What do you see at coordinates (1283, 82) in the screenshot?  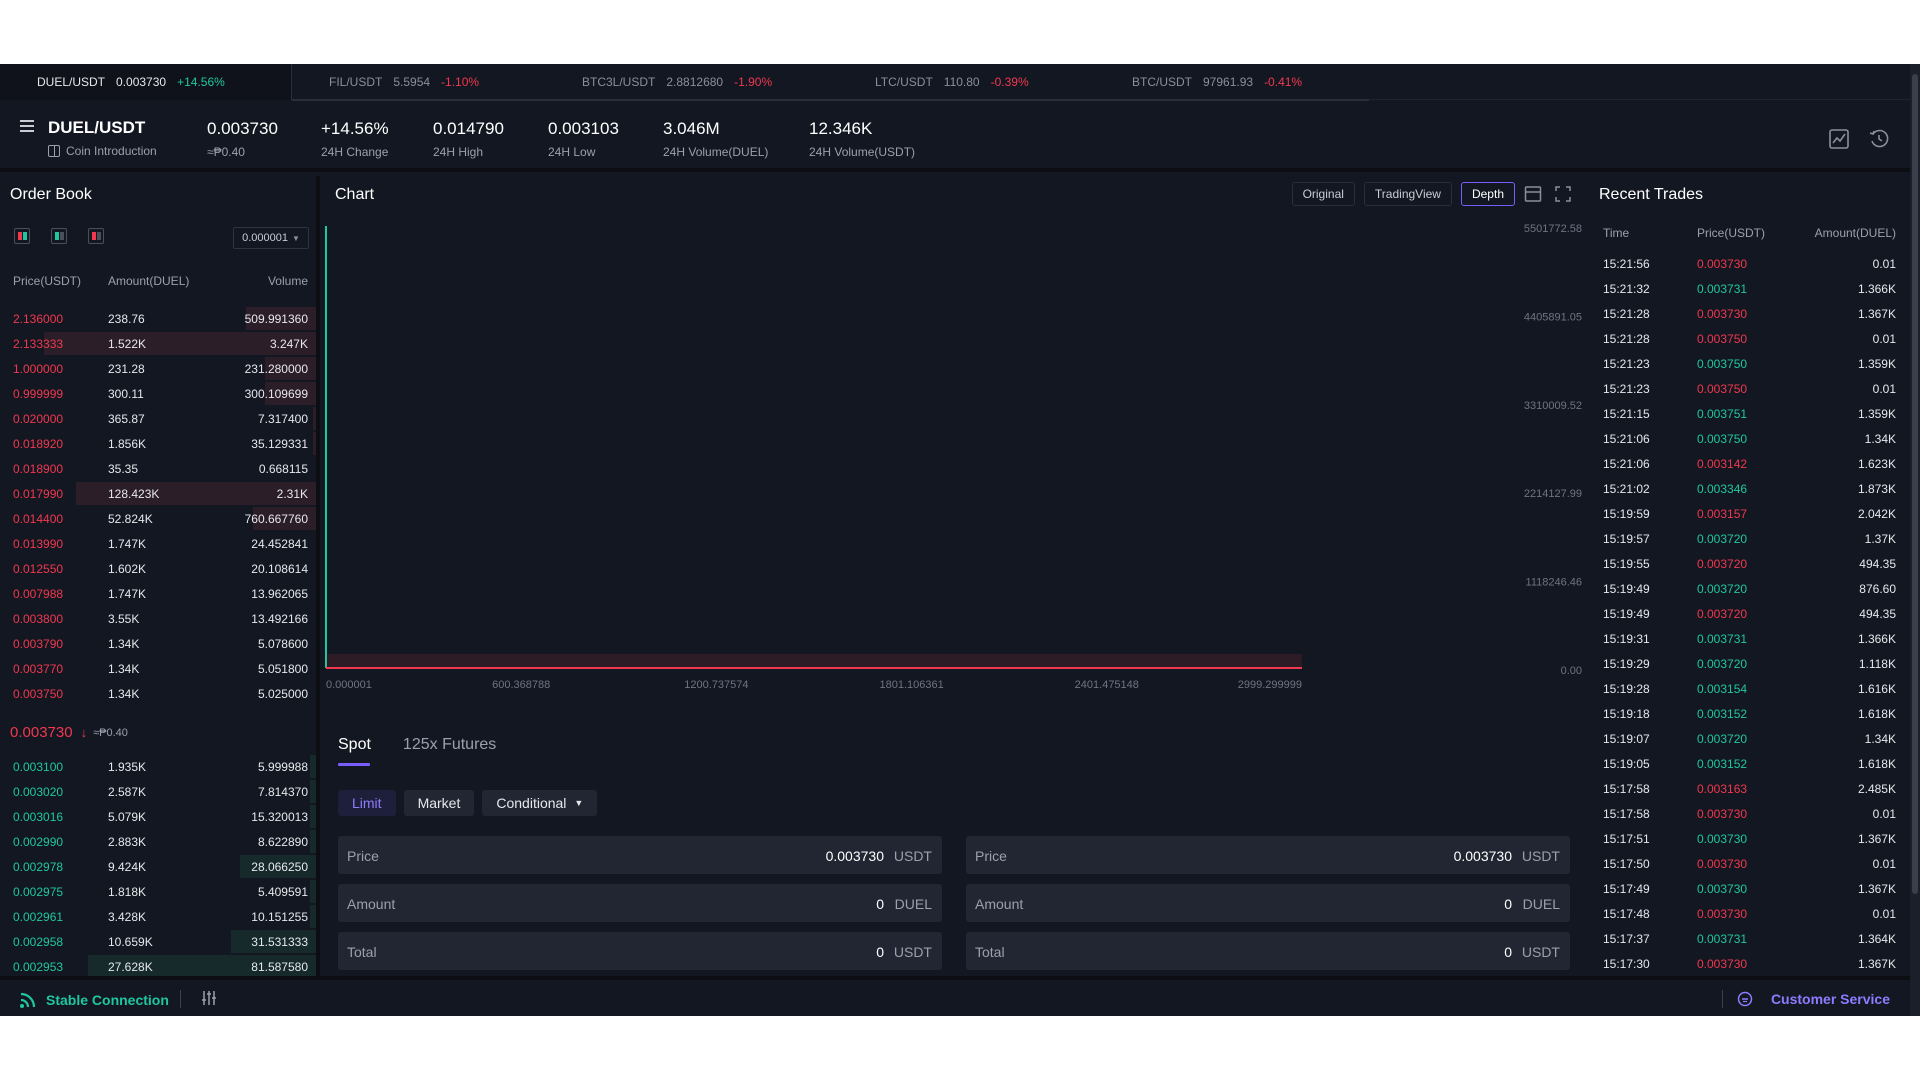 I see `ticker-change: -0.41%` at bounding box center [1283, 82].